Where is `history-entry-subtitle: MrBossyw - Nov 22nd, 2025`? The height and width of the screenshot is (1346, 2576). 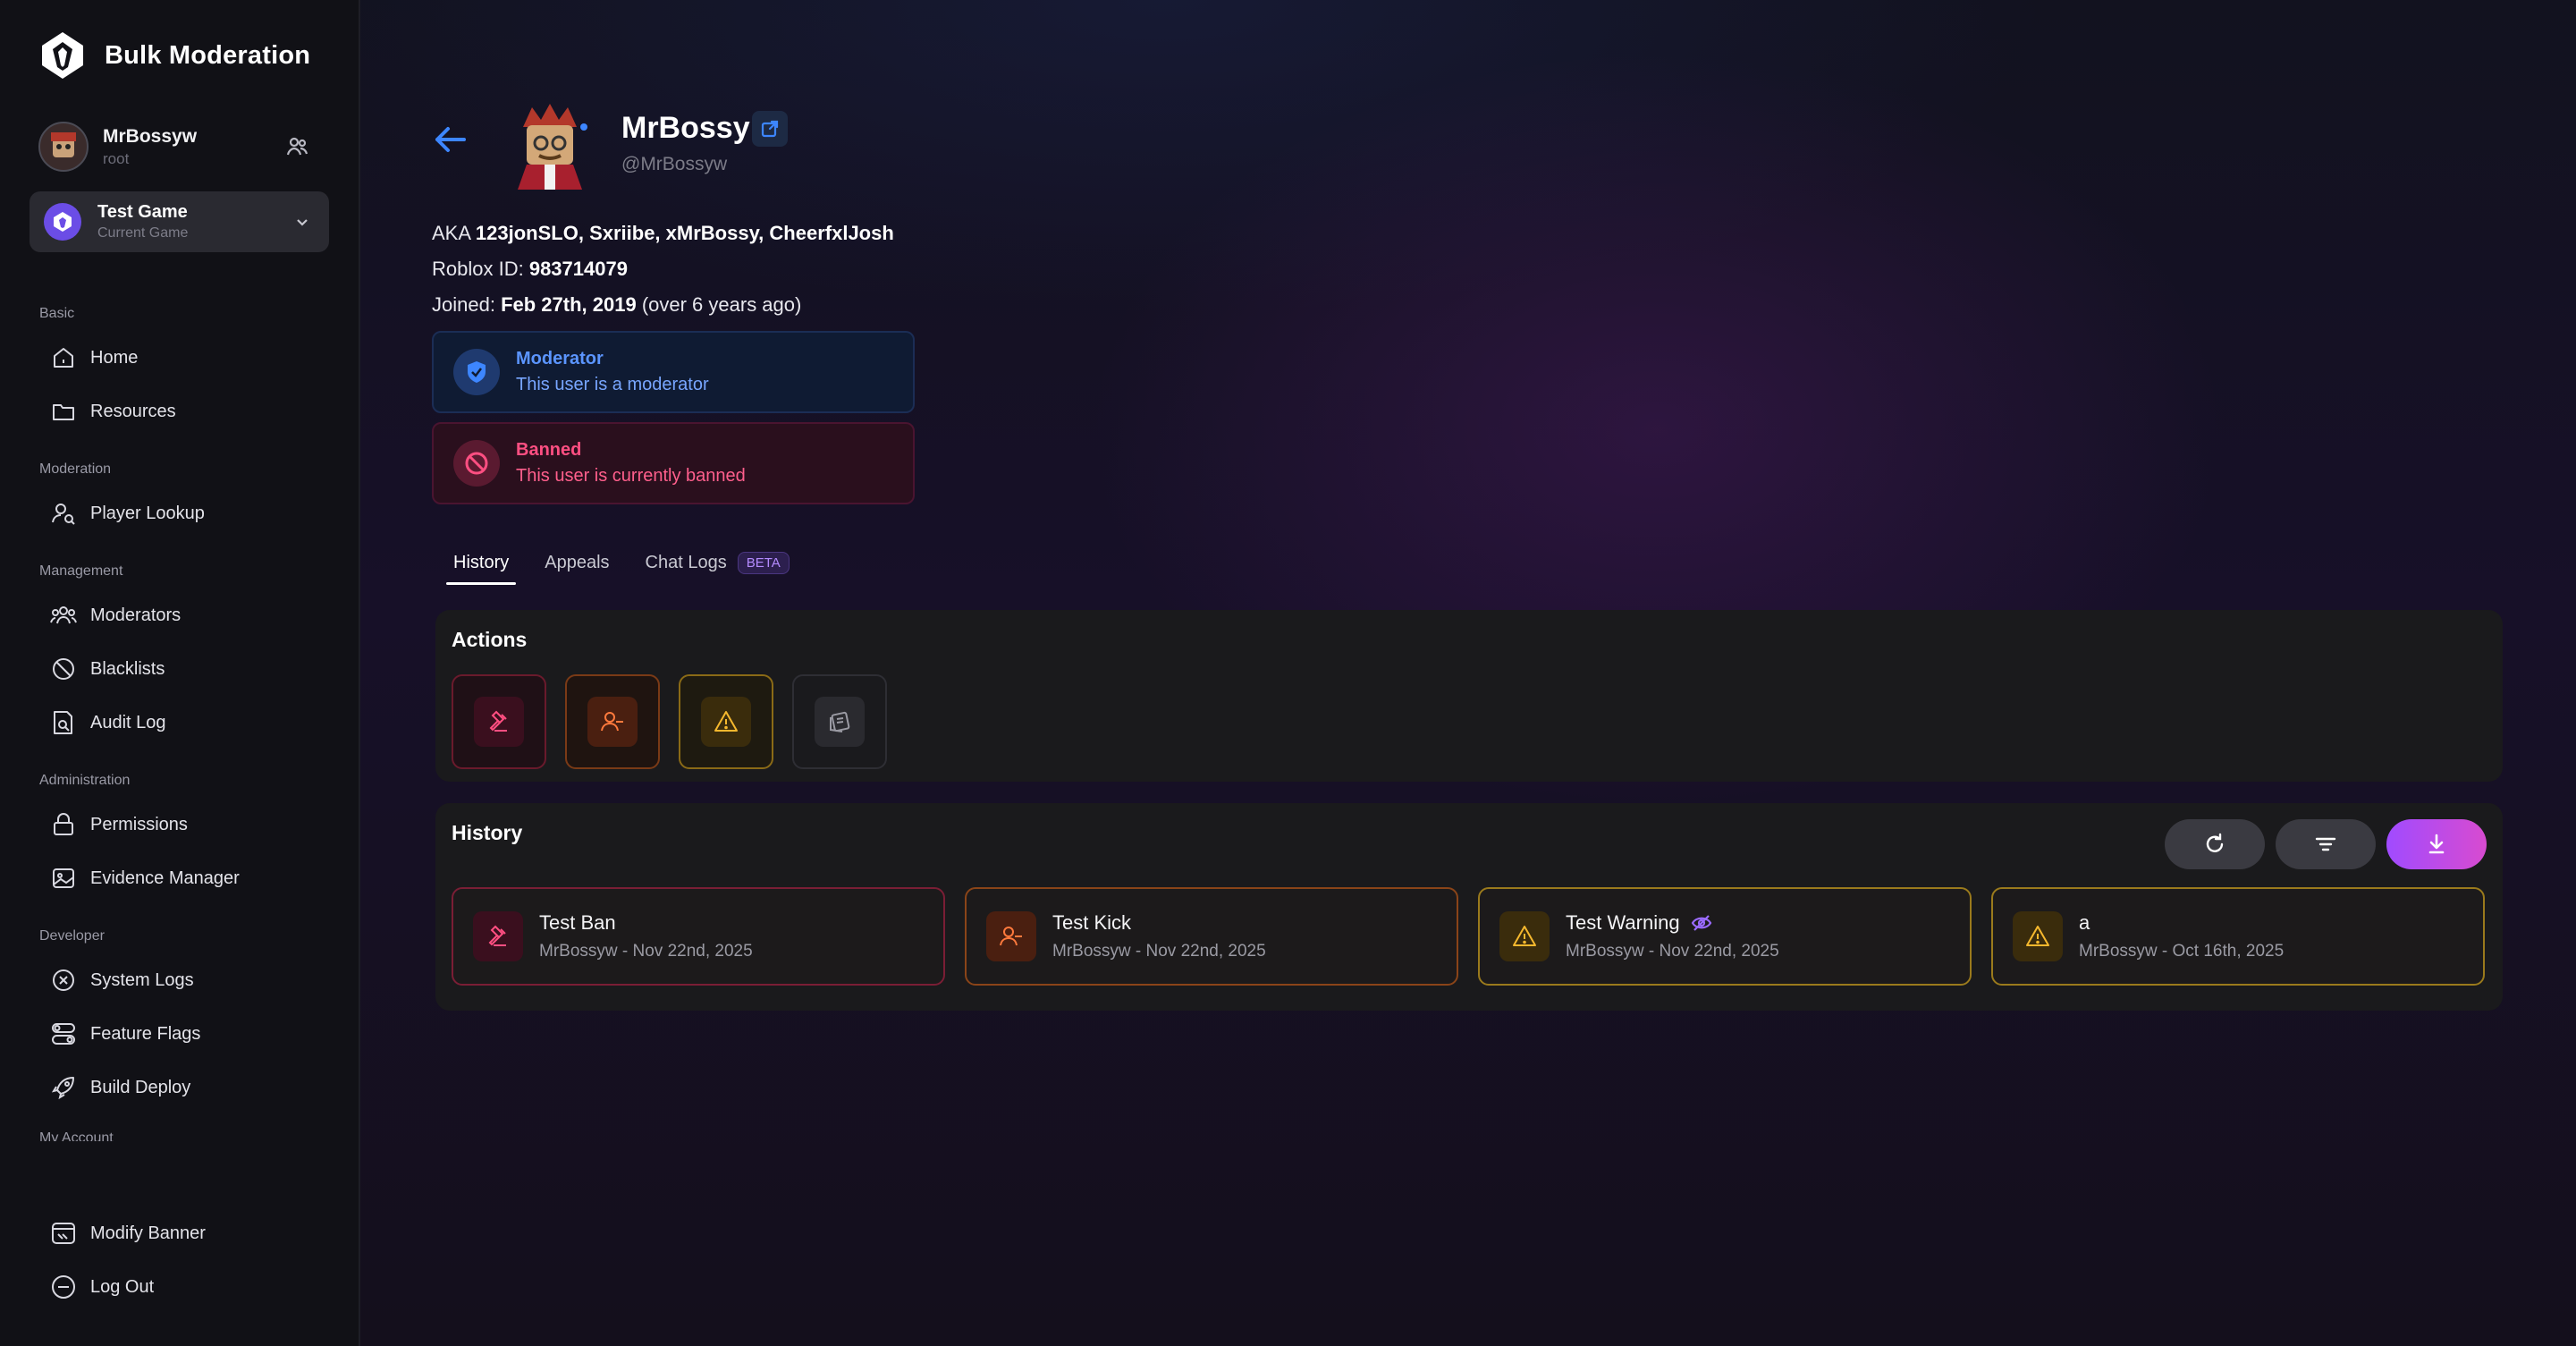
history-entry-subtitle: MrBossyw - Nov 22nd, 2025 is located at coordinates (1672, 952).